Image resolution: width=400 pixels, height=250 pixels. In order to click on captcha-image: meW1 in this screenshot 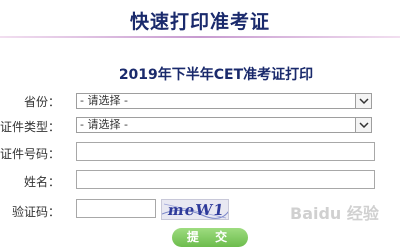, I will do `click(195, 209)`.